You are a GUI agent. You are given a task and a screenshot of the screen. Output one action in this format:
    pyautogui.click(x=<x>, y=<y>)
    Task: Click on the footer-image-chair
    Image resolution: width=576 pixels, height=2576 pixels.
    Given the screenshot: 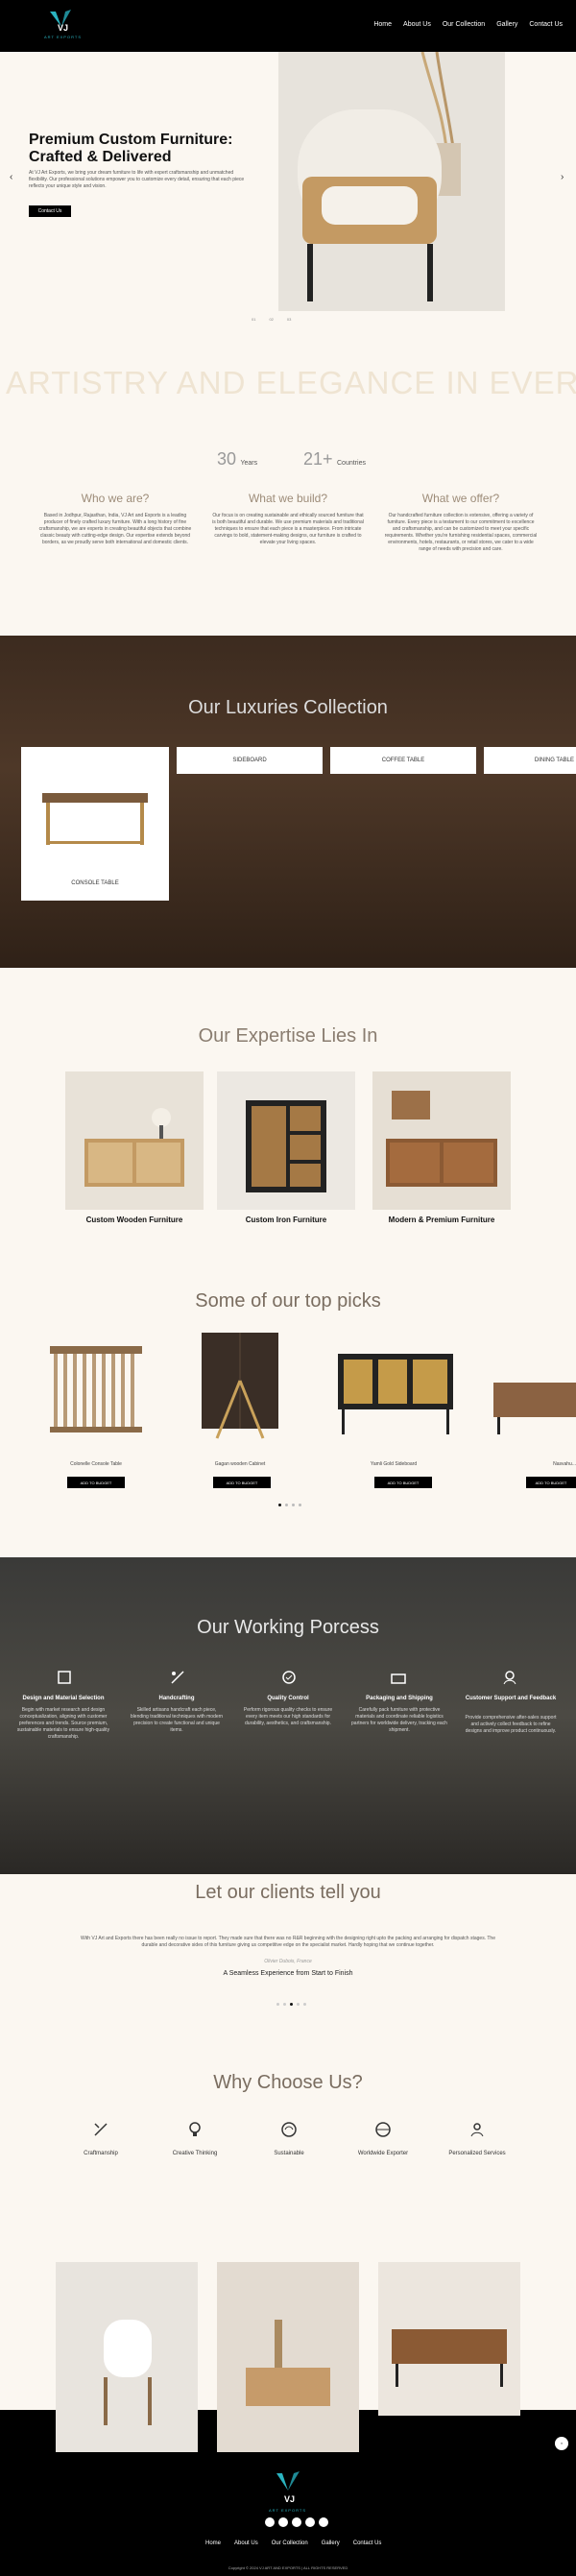 What is the action you would take?
    pyautogui.click(x=127, y=2357)
    